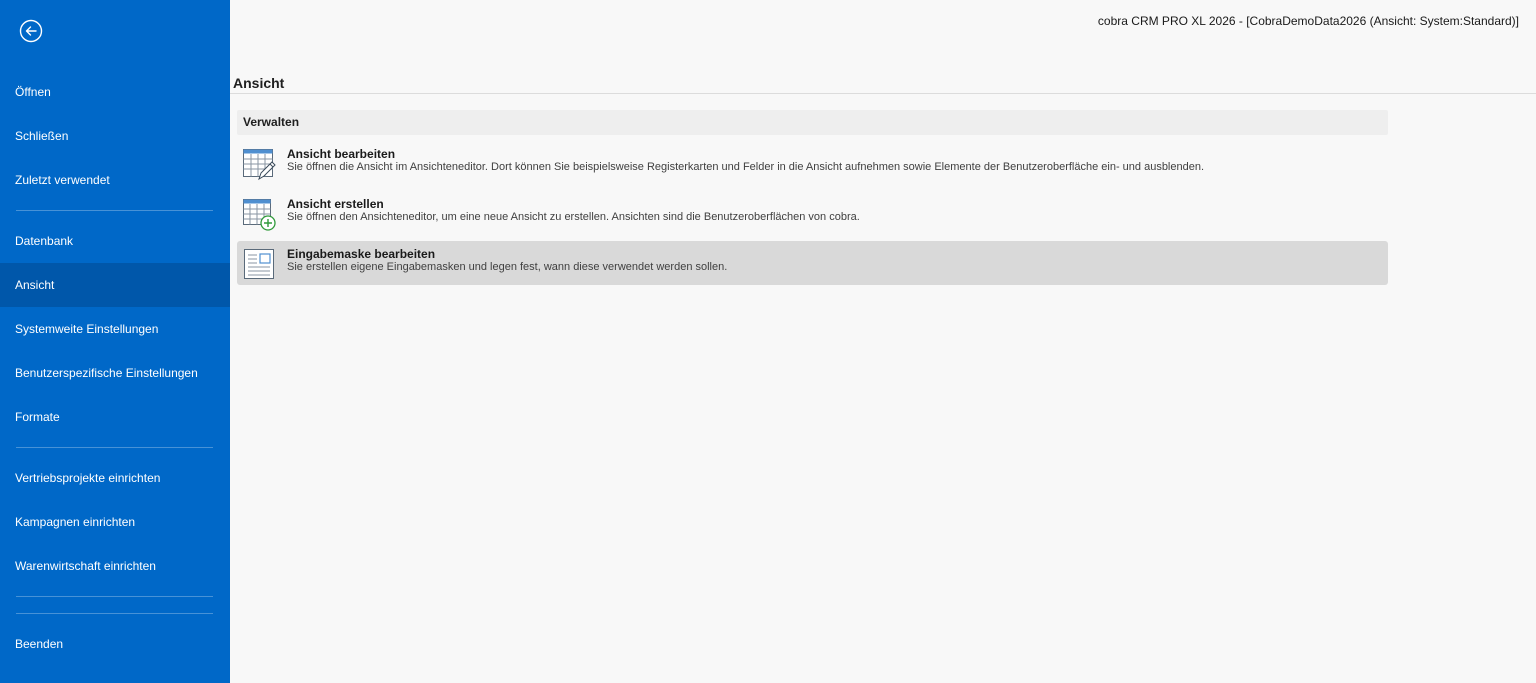 This screenshot has width=1536, height=683. What do you see at coordinates (115, 241) in the screenshot?
I see `sidebar-item-datenbank: Datenbank` at bounding box center [115, 241].